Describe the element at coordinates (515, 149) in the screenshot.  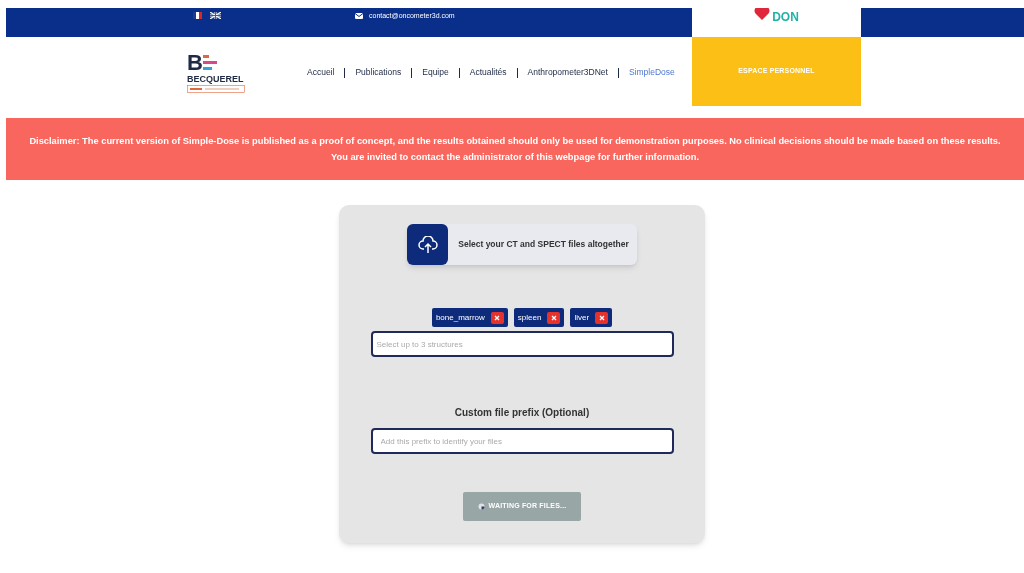
I see `disclaimer-text: Disclaimer: The current version of Simple-Dose is published as a proof of concept, and the results obtained should only be used for demonstration purposes. No clinical decisions should be made based on these results. You are invited to contact the administrator of this webpage for further information.` at that location.